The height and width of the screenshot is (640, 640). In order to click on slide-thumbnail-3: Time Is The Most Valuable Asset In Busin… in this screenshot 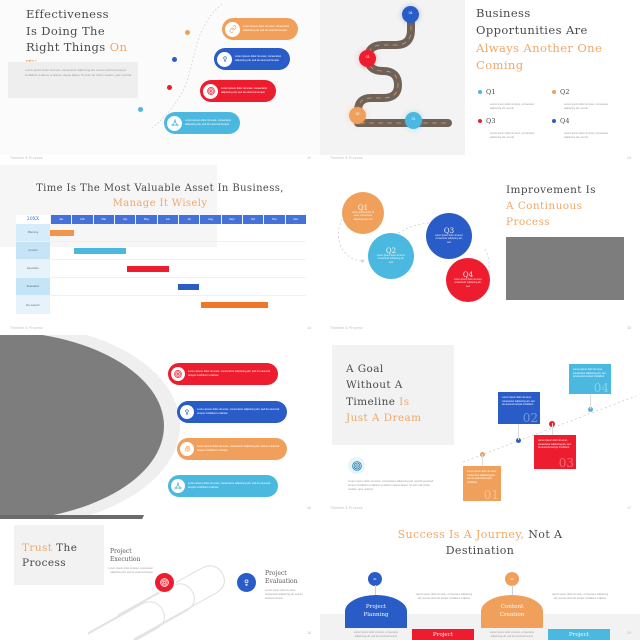, I will do `click(160, 250)`.